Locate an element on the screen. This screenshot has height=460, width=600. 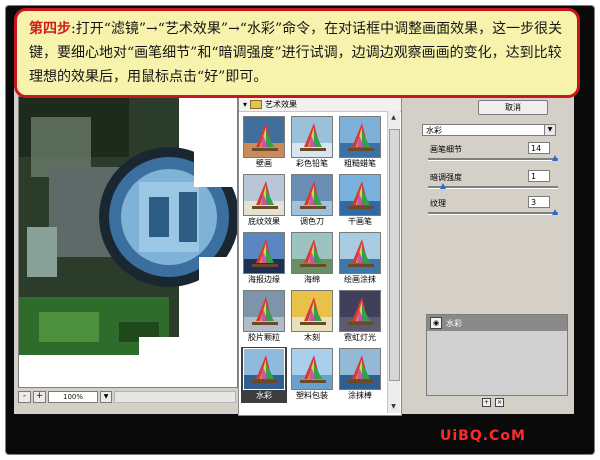
eye-icon: ◉ is located at coordinates (436, 323).